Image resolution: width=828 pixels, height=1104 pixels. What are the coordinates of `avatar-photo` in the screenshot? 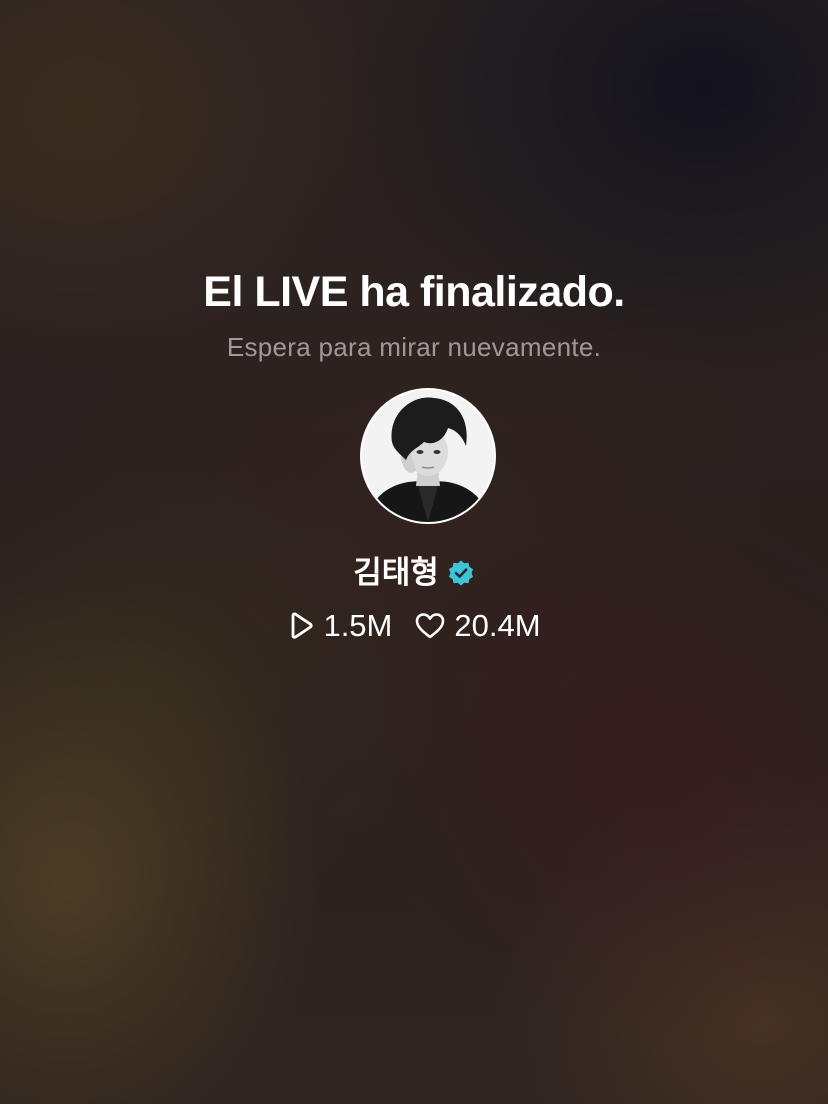 It's located at (428, 456).